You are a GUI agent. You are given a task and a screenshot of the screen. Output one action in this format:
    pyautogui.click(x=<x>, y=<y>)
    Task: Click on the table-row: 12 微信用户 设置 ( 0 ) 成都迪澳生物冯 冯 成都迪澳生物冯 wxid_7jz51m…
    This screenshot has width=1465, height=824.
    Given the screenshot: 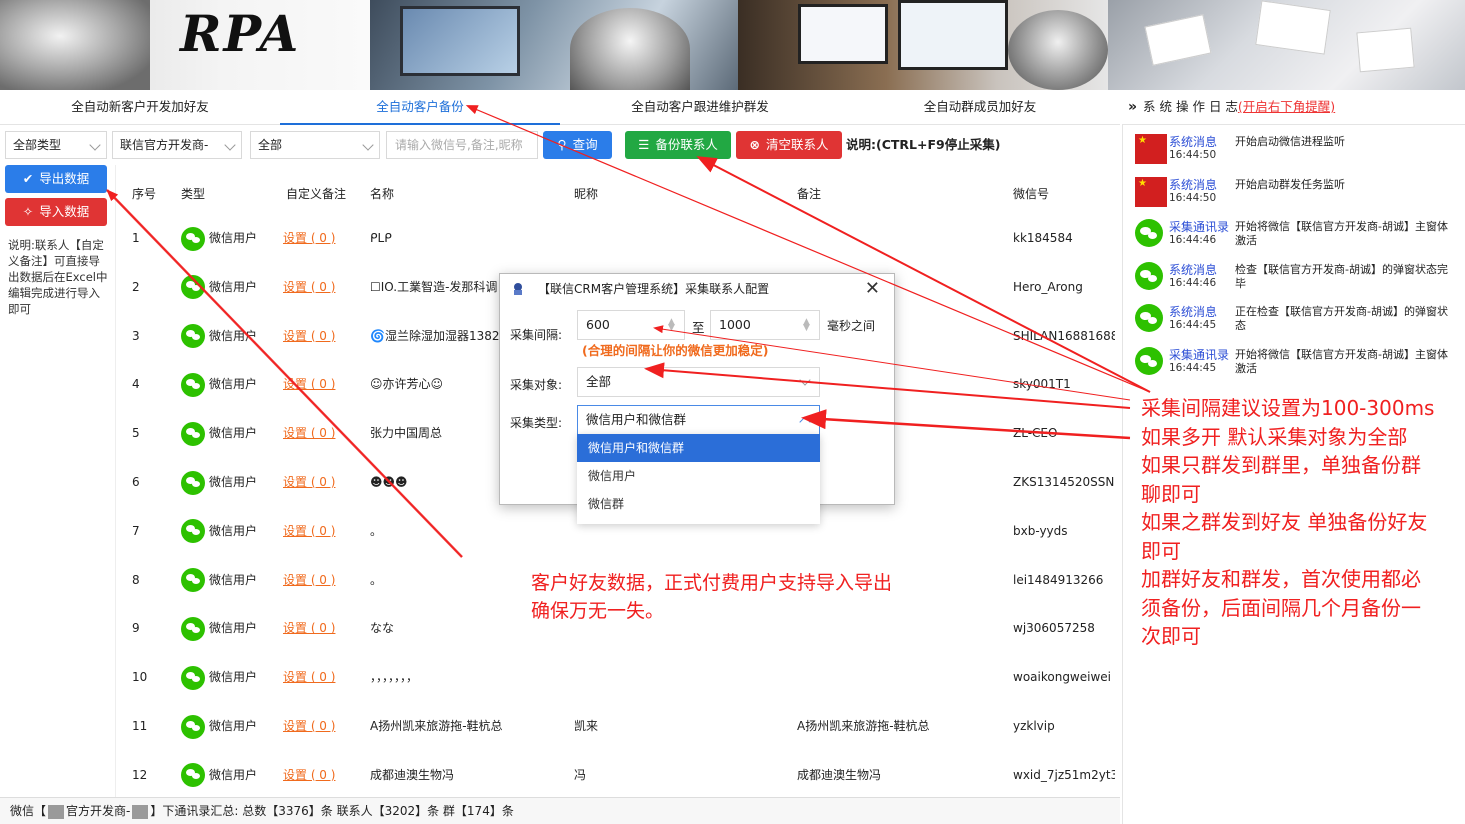 What is the action you would take?
    pyautogui.click(x=618, y=774)
    